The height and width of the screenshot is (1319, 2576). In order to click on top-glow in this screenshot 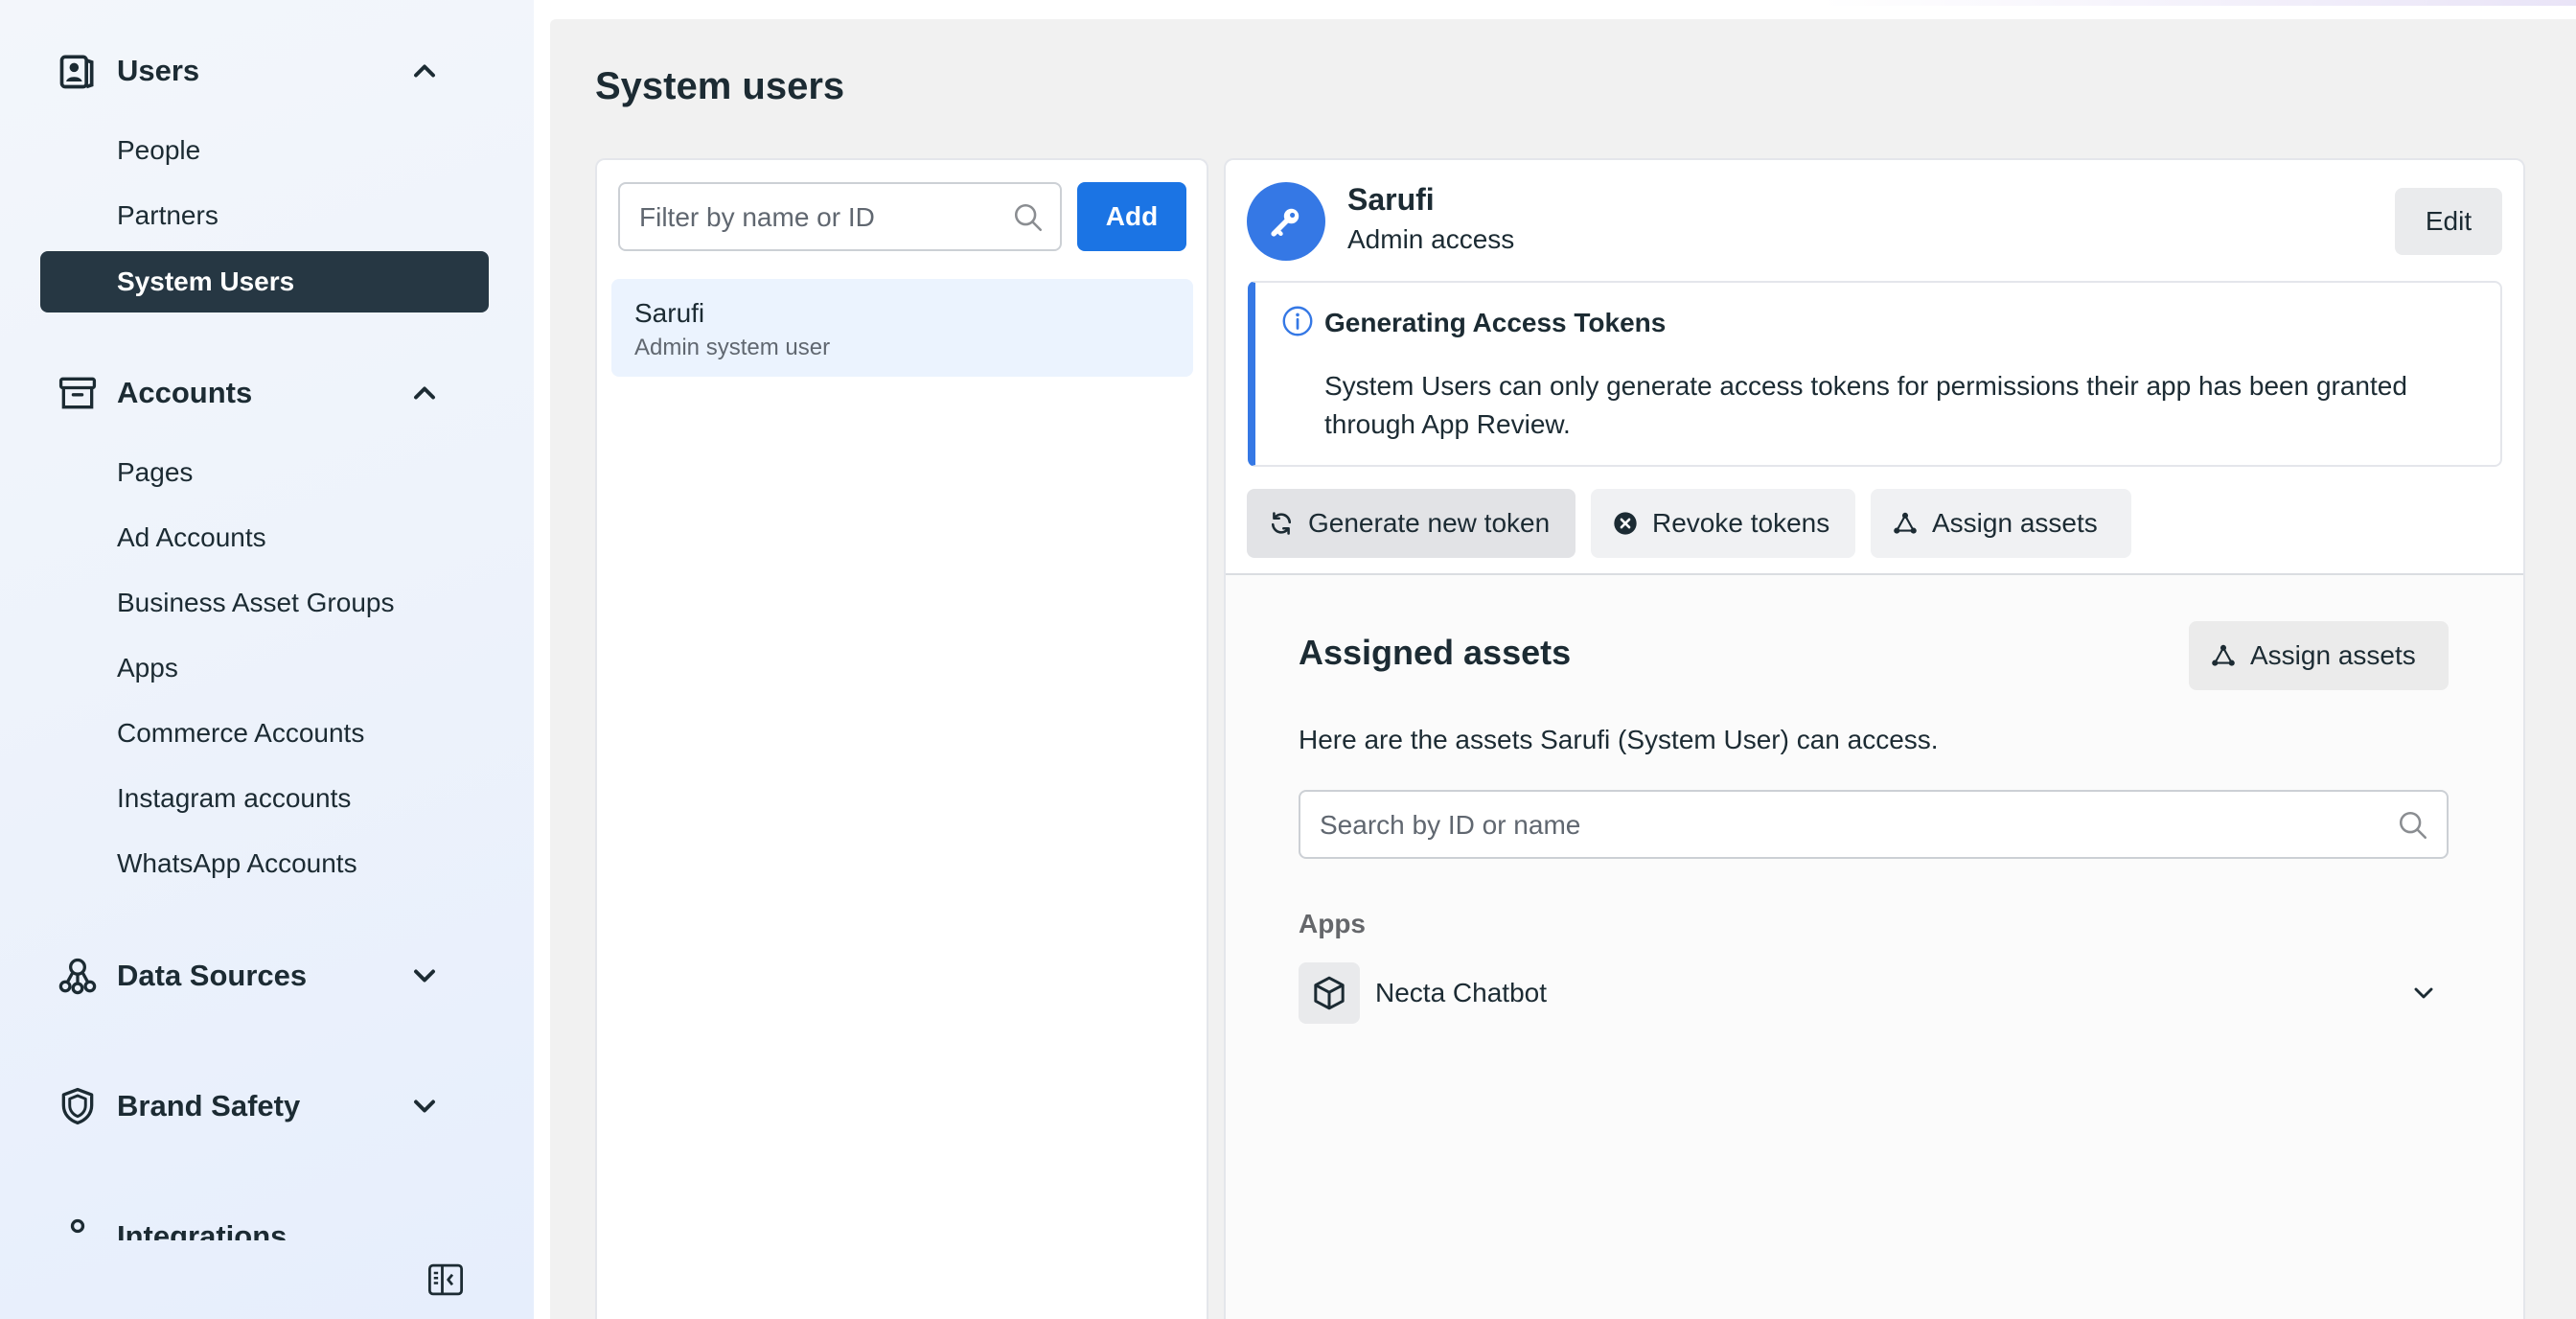, I will do `click(2198, 3)`.